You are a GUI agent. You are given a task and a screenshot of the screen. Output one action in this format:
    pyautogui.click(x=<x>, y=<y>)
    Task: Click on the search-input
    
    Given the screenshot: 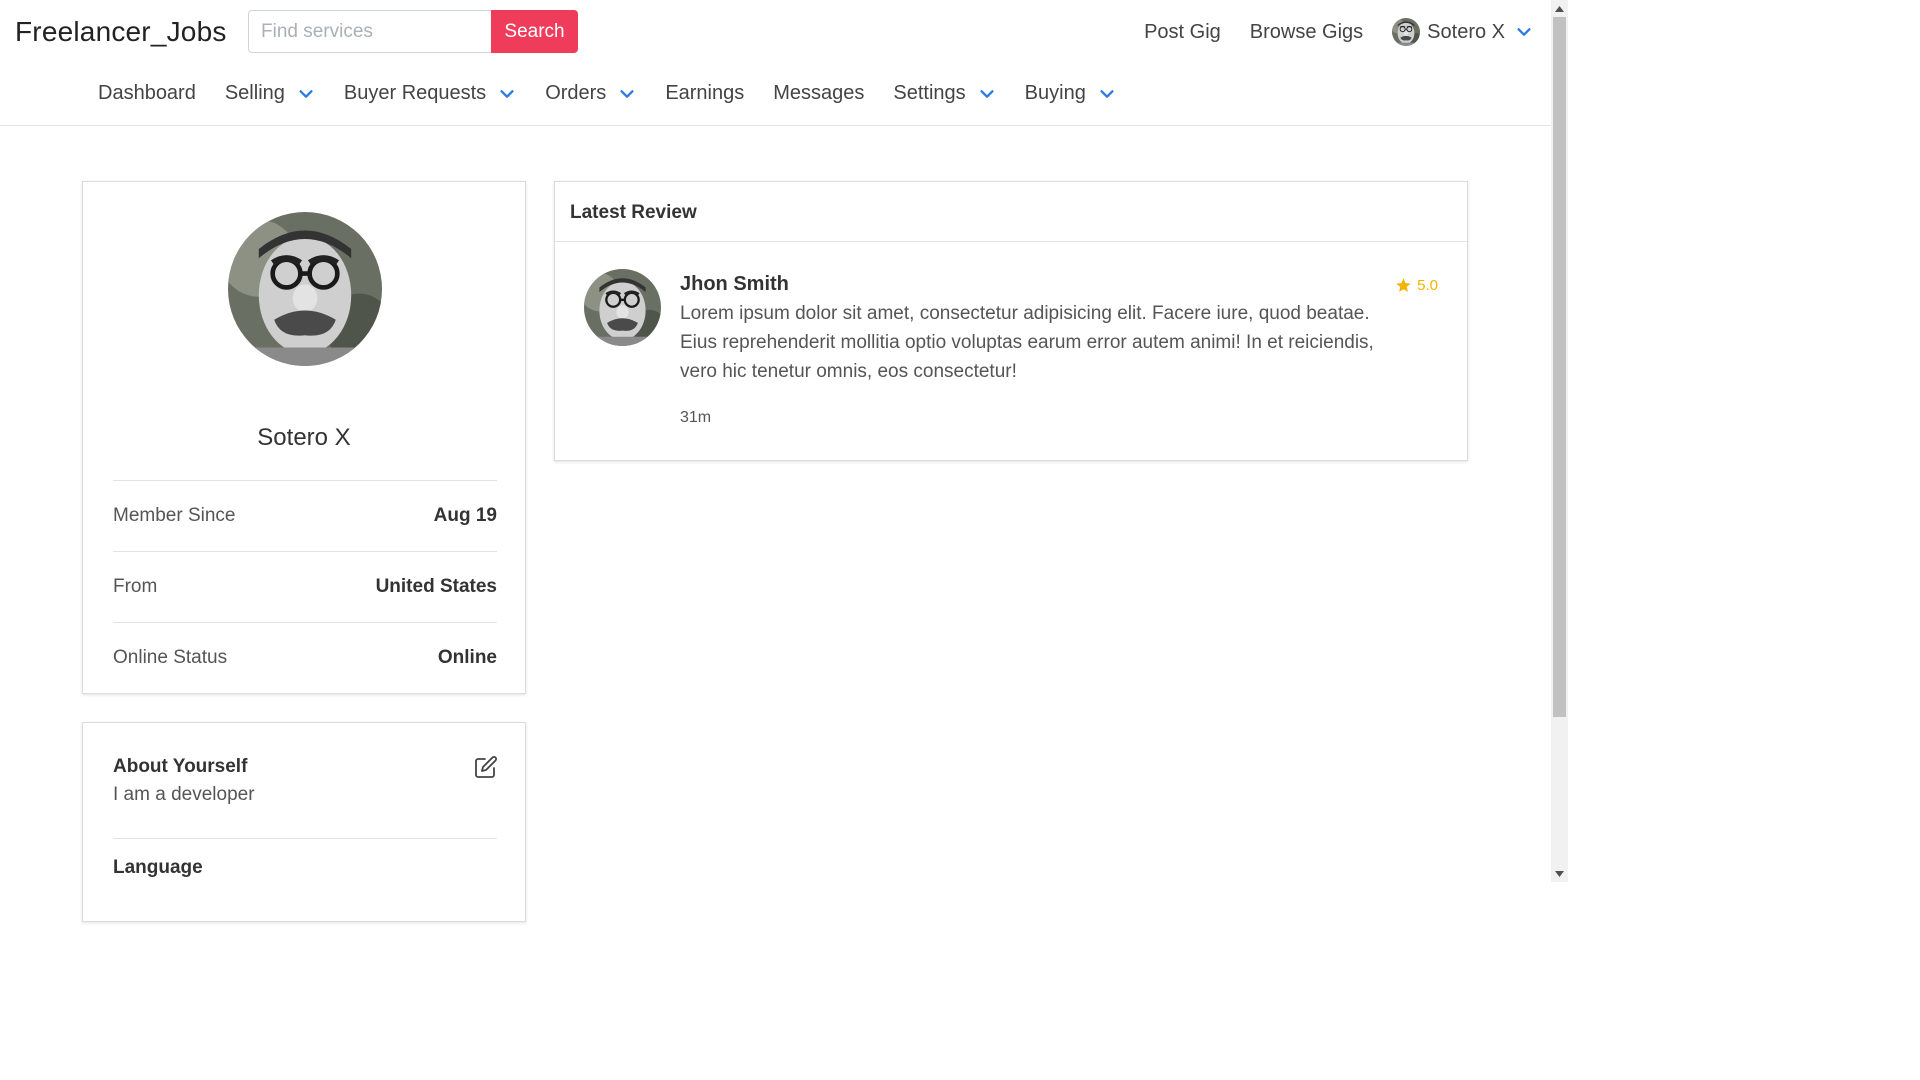 What is the action you would take?
    pyautogui.click(x=369, y=31)
    